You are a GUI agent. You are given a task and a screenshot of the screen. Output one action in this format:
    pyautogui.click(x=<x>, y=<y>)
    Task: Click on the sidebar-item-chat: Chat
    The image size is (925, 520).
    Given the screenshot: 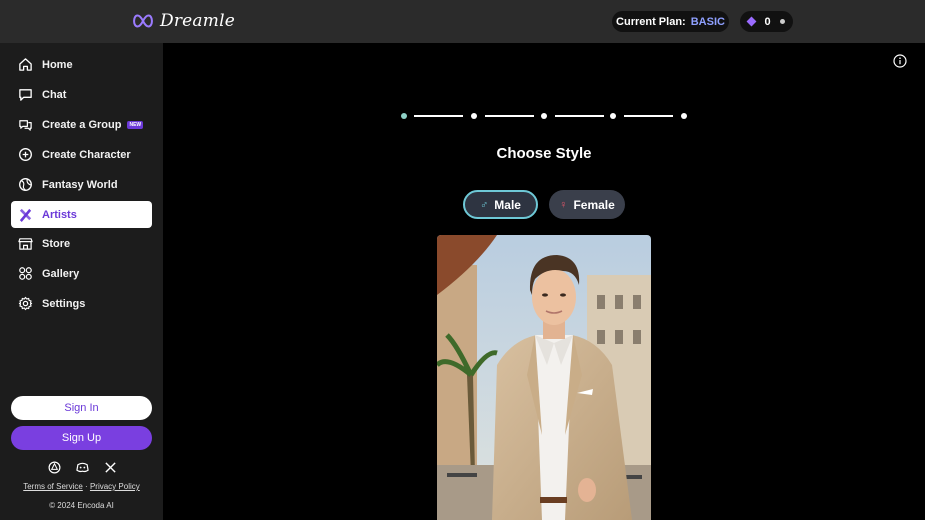 What is the action you would take?
    pyautogui.click(x=81, y=94)
    